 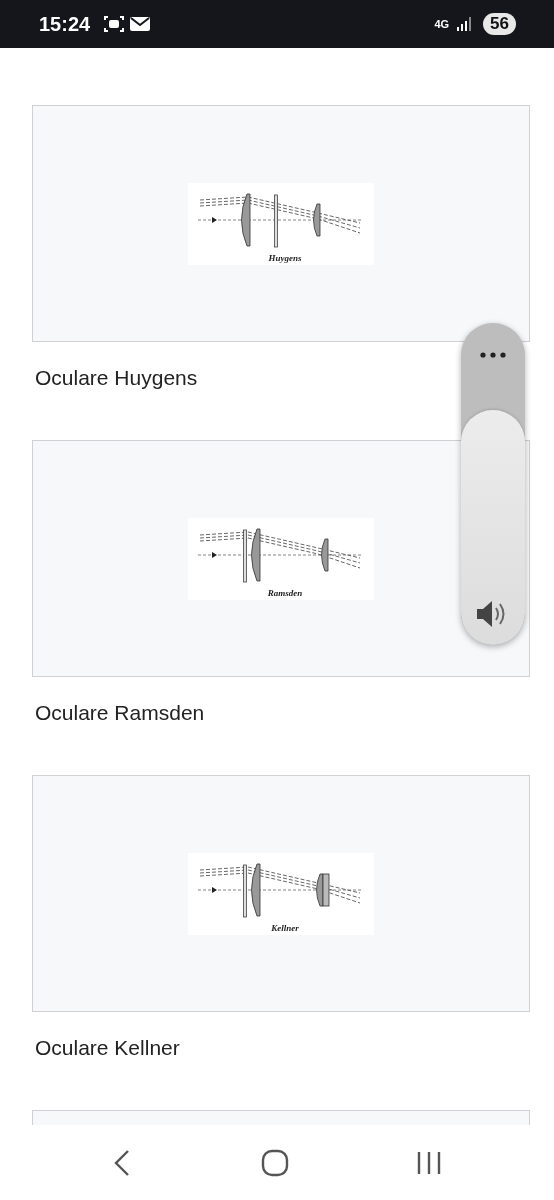 I want to click on card-title: Oculare Ramsden, so click(x=281, y=726).